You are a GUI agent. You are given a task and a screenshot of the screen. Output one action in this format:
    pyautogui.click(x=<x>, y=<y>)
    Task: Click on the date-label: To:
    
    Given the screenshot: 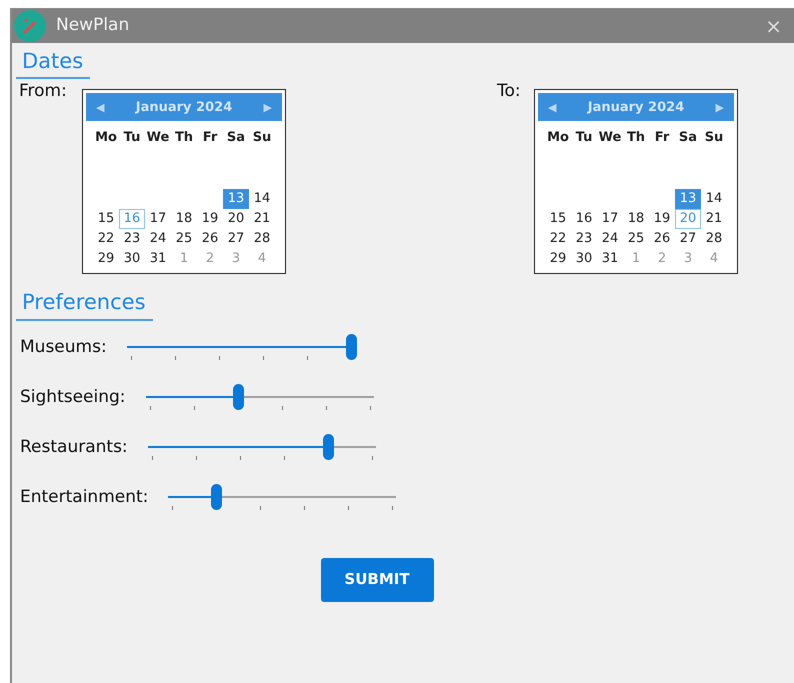 What is the action you would take?
    pyautogui.click(x=509, y=93)
    